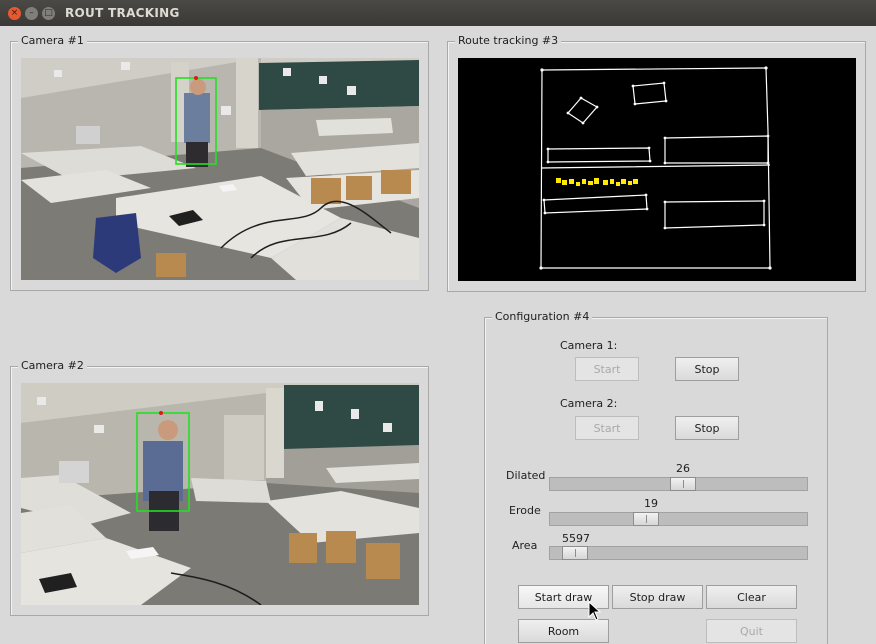 The width and height of the screenshot is (876, 644). Describe the element at coordinates (576, 538) in the screenshot. I see `area-value: 5597` at that location.